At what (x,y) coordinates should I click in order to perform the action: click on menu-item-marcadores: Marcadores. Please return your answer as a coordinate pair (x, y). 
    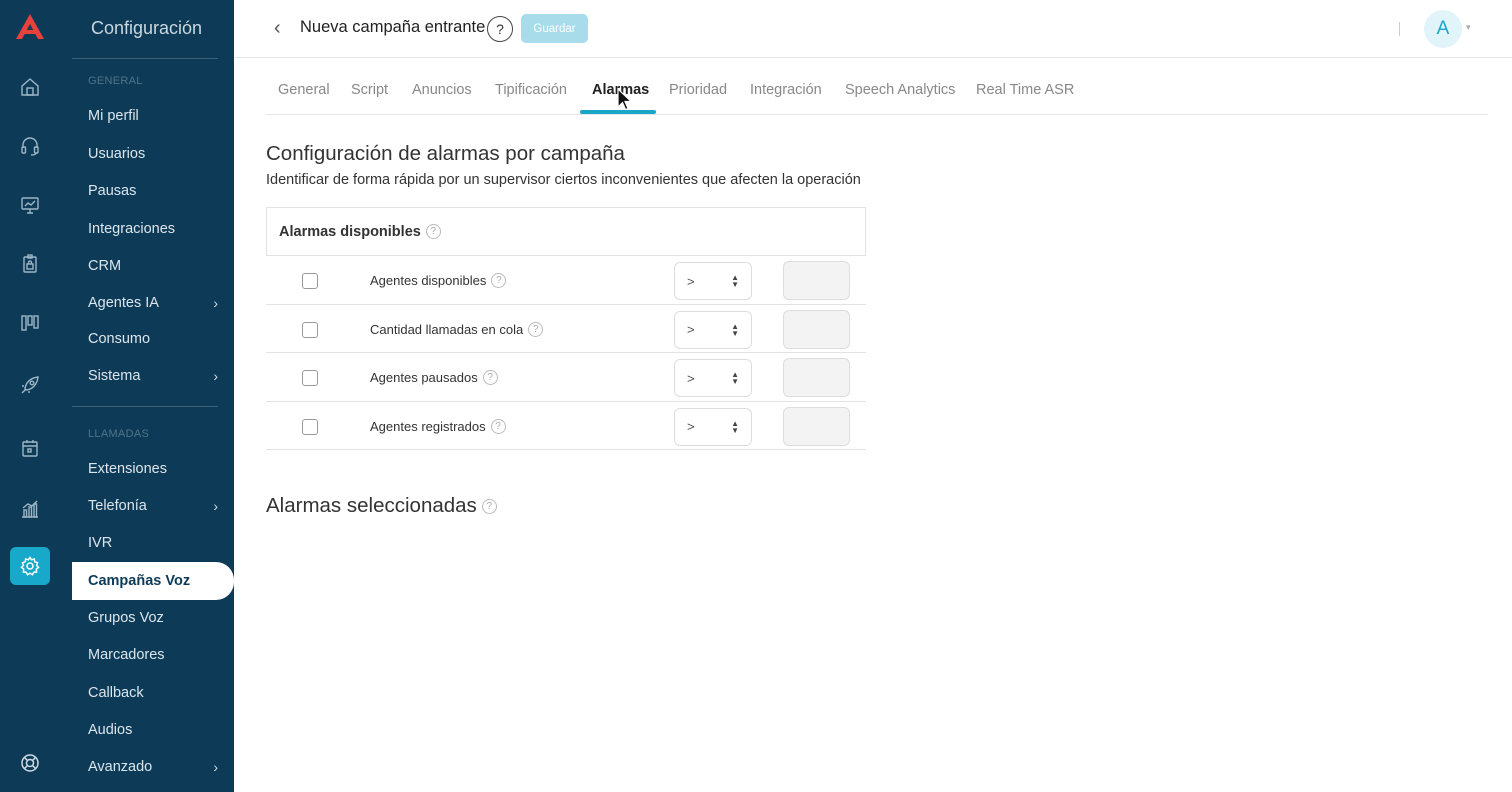
    Looking at the image, I should click on (153, 655).